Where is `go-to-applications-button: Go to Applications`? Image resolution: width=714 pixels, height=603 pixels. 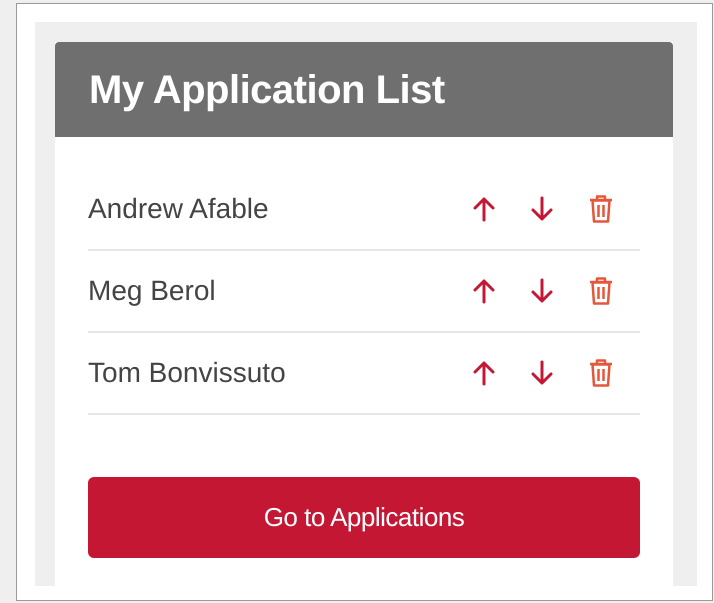
go-to-applications-button: Go to Applications is located at coordinates (364, 517).